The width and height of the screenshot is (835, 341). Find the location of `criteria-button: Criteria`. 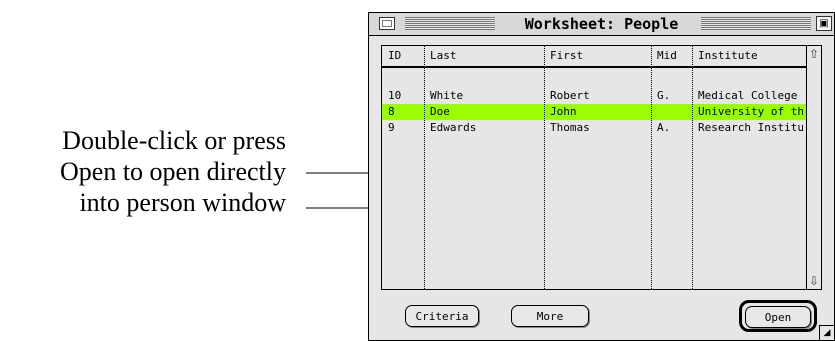

criteria-button: Criteria is located at coordinates (442, 316).